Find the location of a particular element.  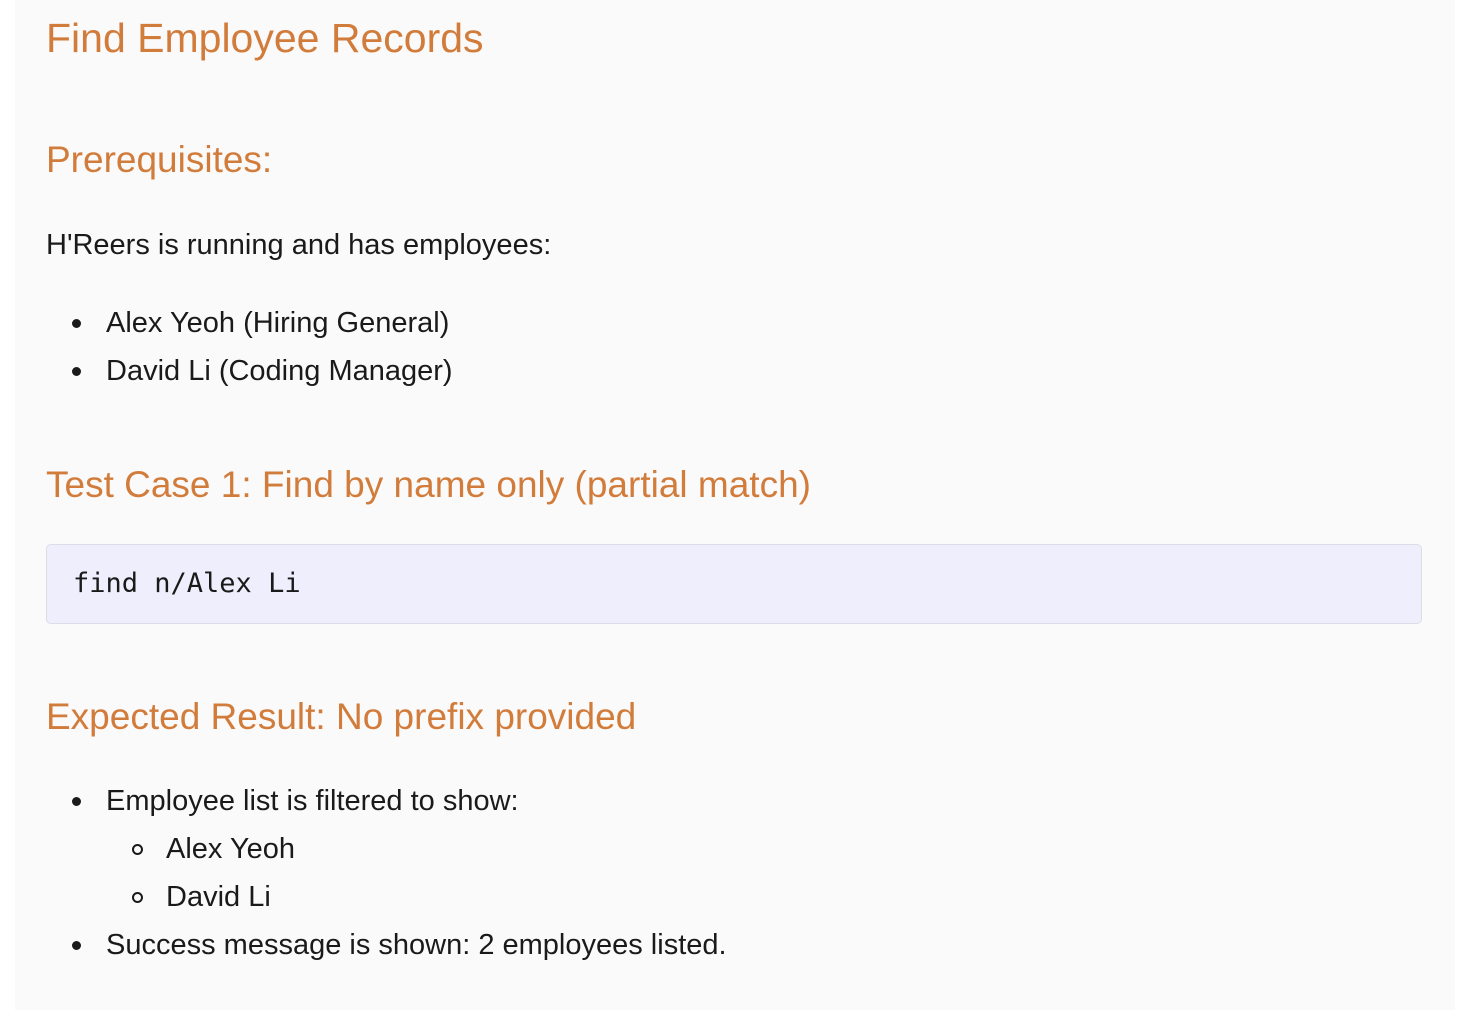

prerequisites-intro: H'Reers is running and has employees: is located at coordinates (299, 245).